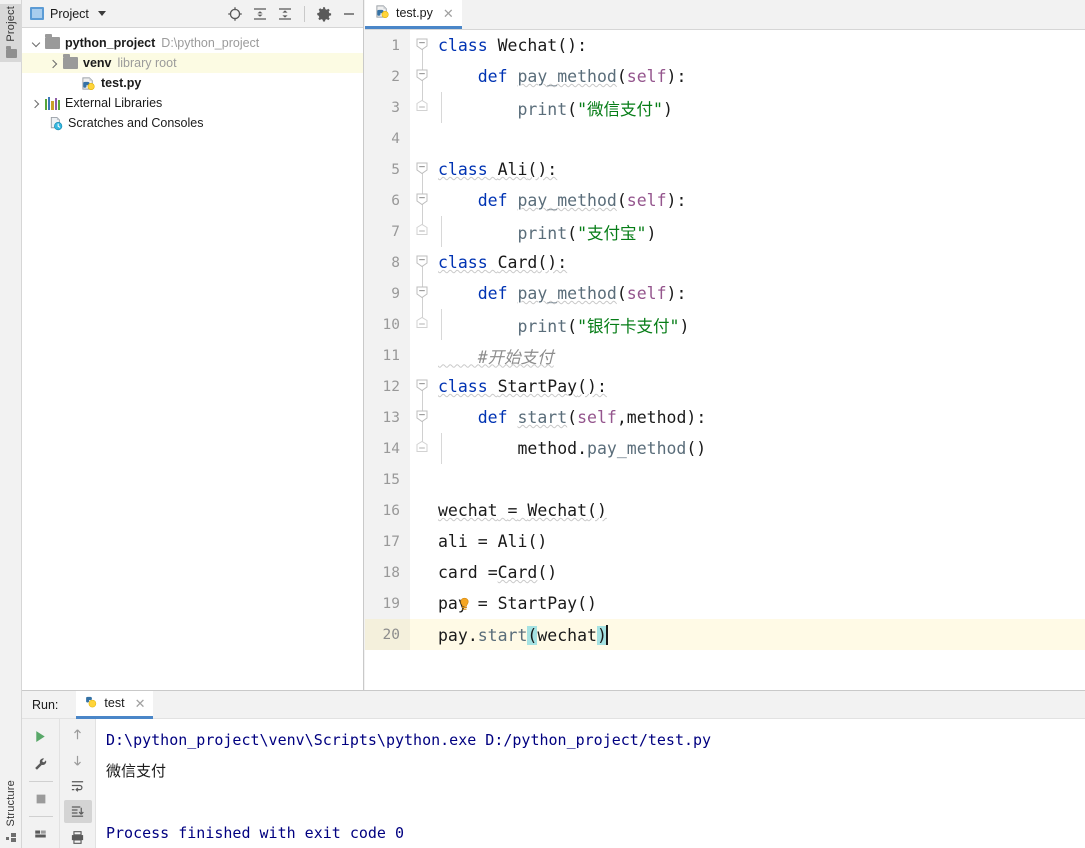  Describe the element at coordinates (78, 735) in the screenshot. I see `arrow-up-icon` at that location.